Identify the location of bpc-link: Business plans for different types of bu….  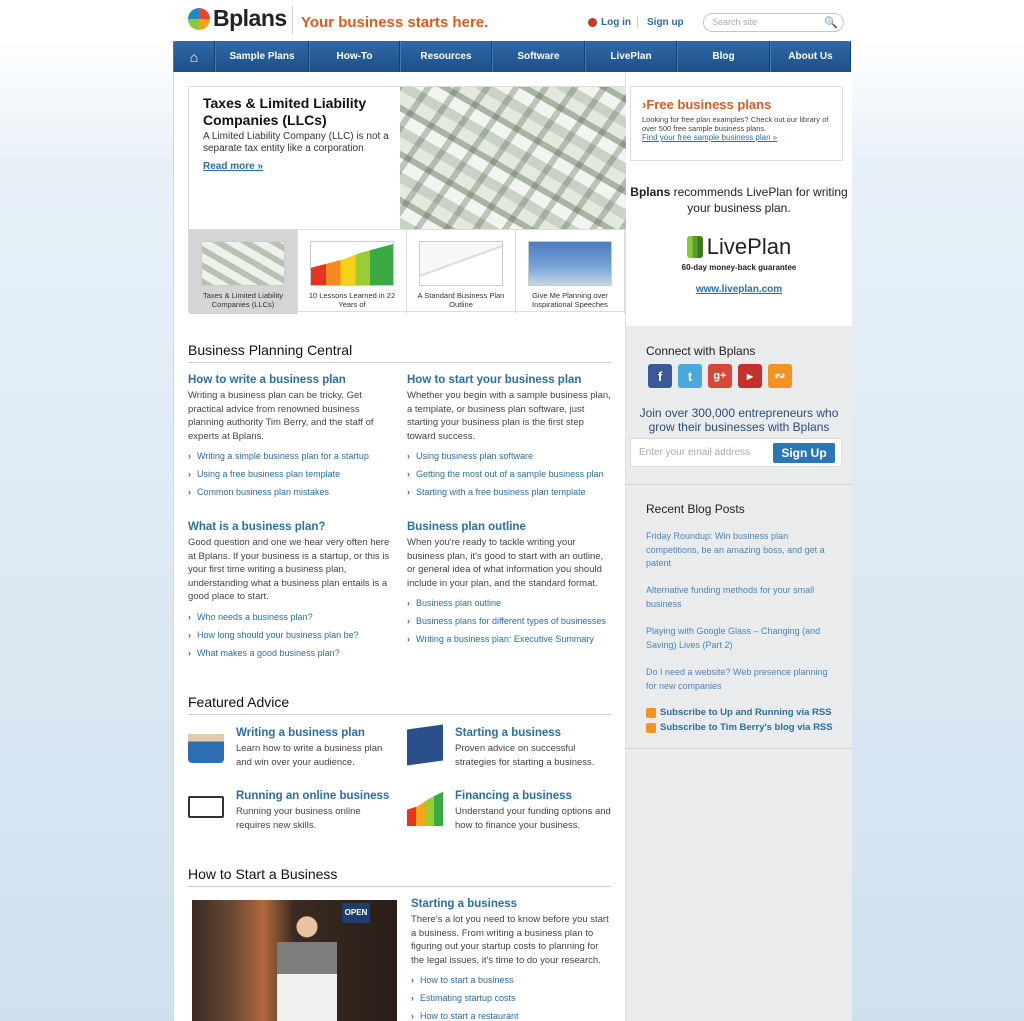
(509, 621).